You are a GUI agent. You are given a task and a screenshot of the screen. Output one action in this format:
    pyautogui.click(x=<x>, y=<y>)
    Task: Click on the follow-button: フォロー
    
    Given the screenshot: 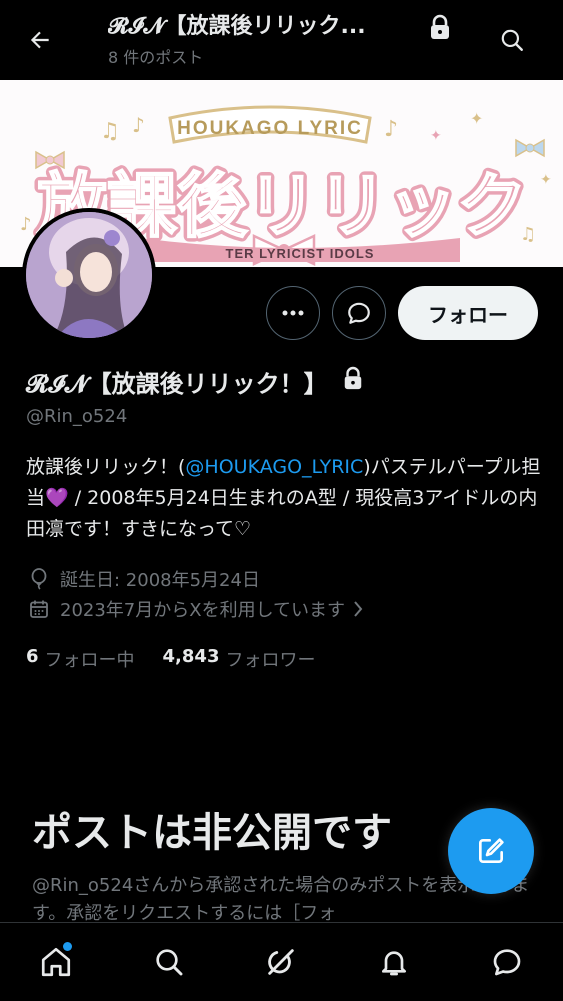 What is the action you would take?
    pyautogui.click(x=468, y=313)
    